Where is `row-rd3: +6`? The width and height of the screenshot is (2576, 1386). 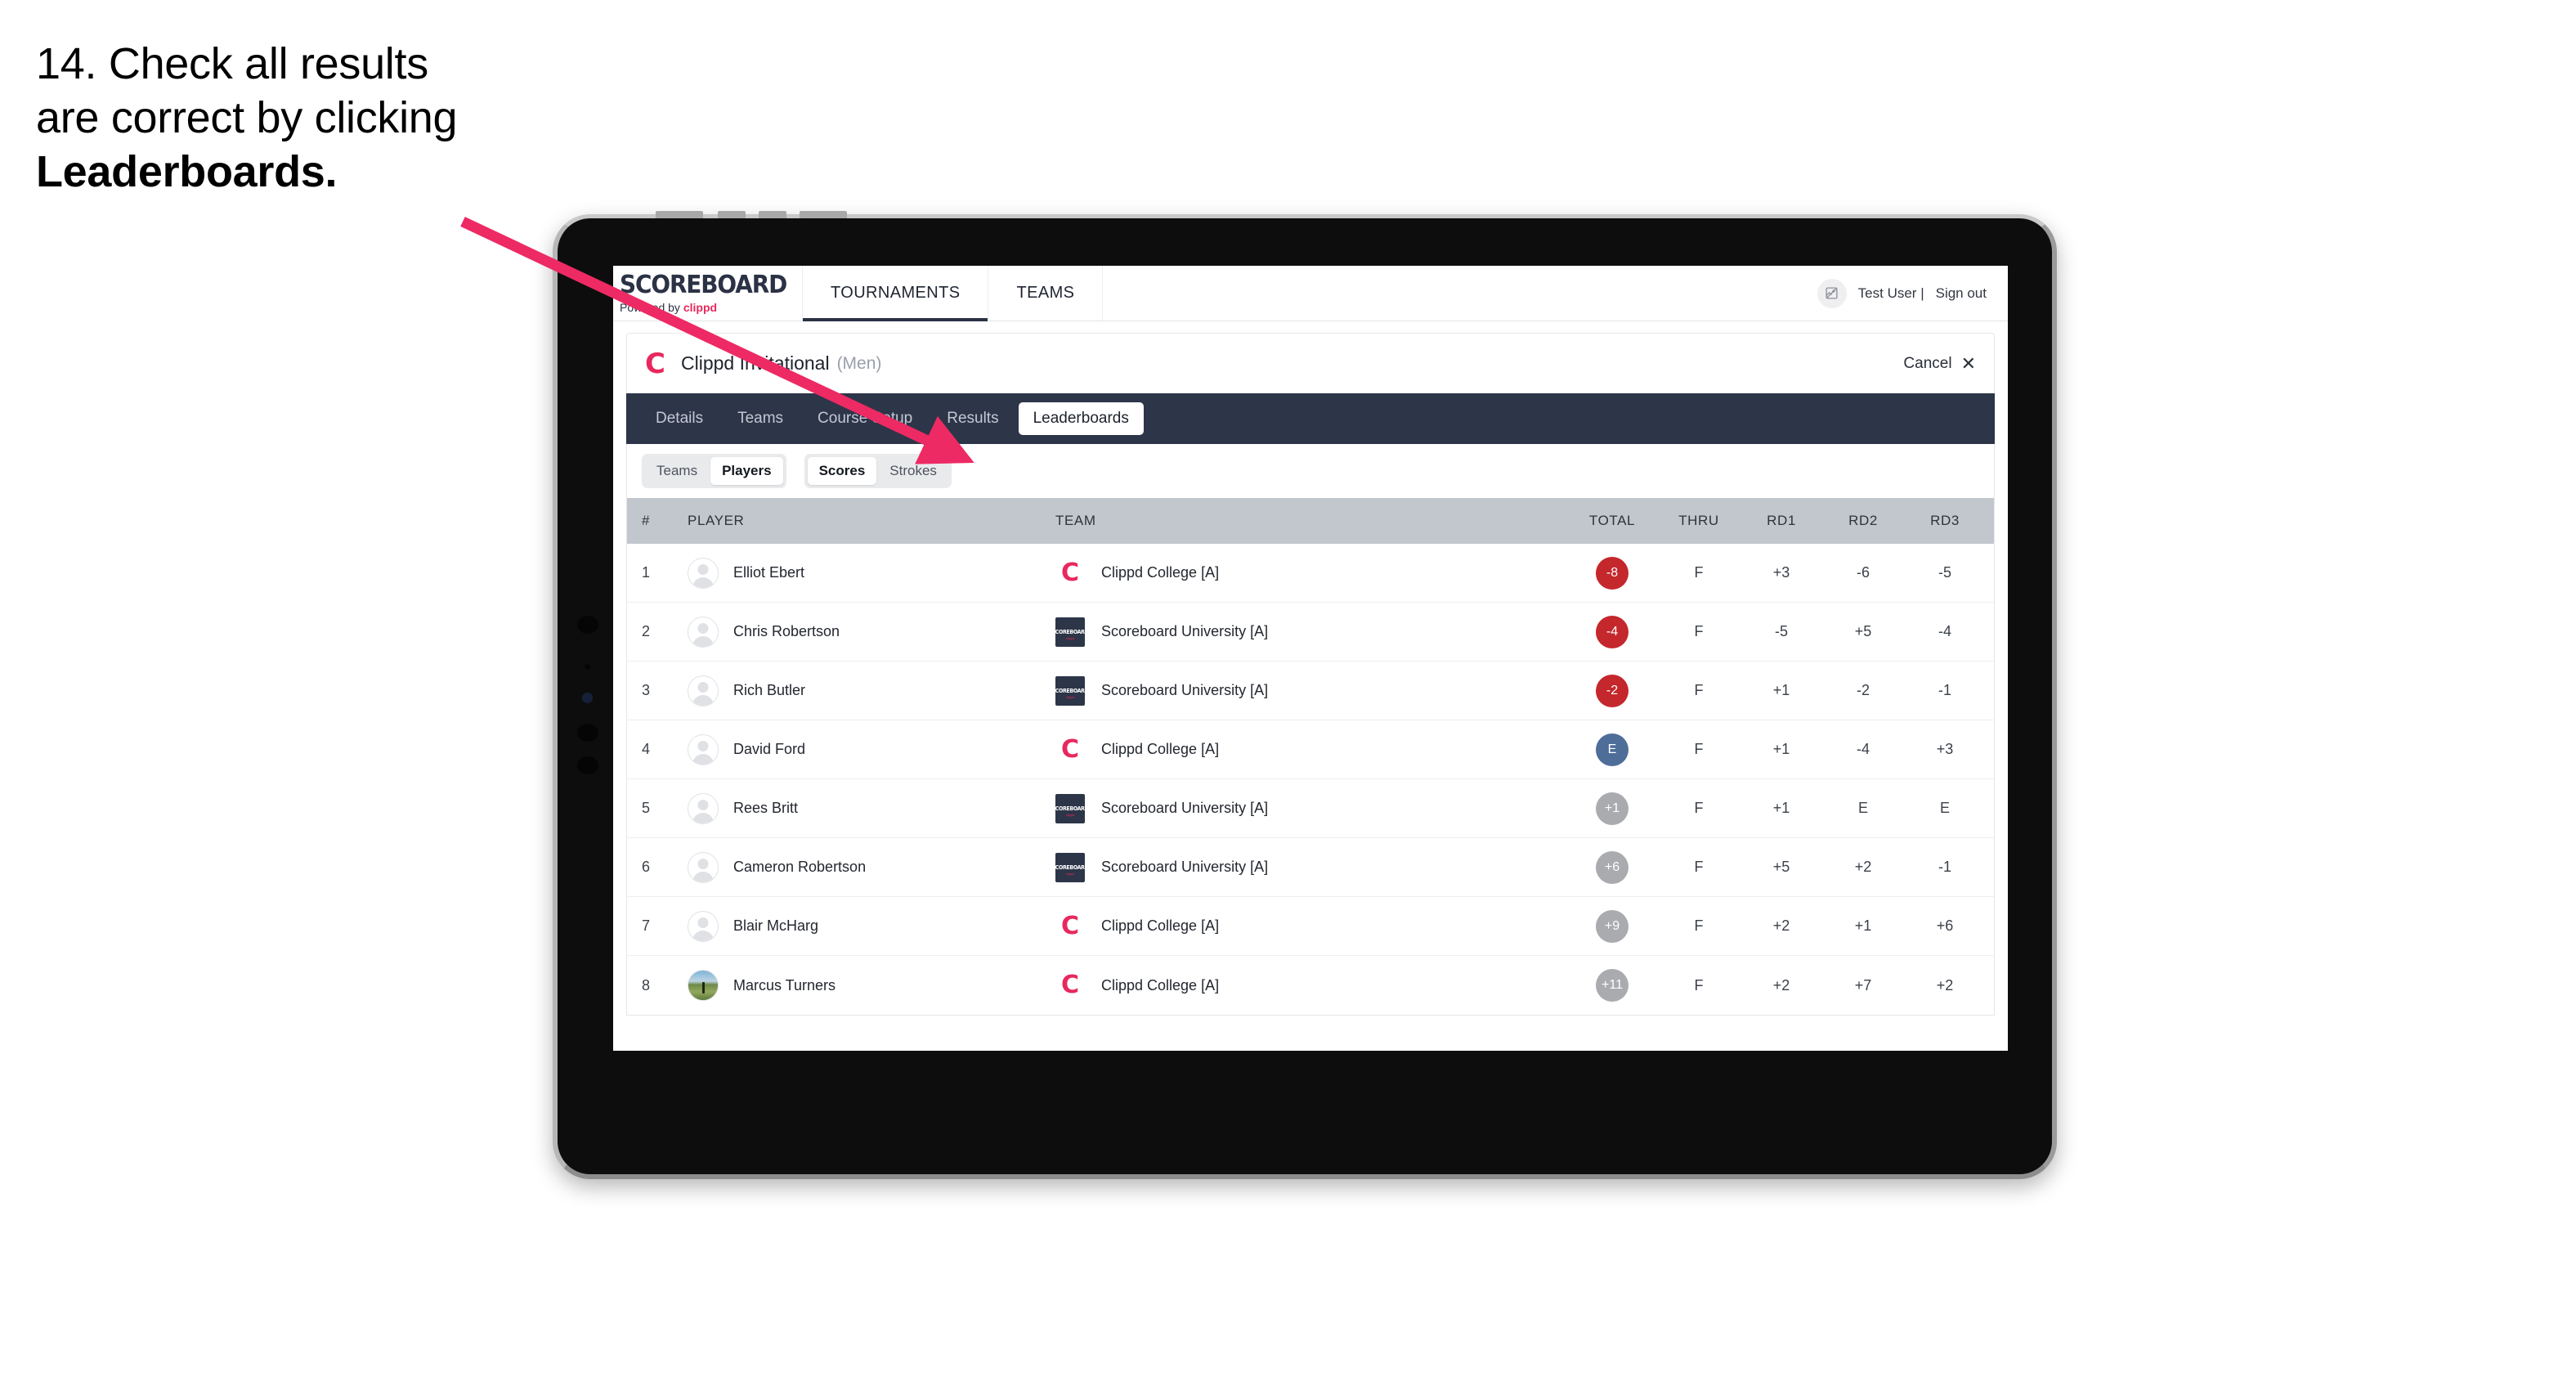
row-rd3: +6 is located at coordinates (1945, 925).